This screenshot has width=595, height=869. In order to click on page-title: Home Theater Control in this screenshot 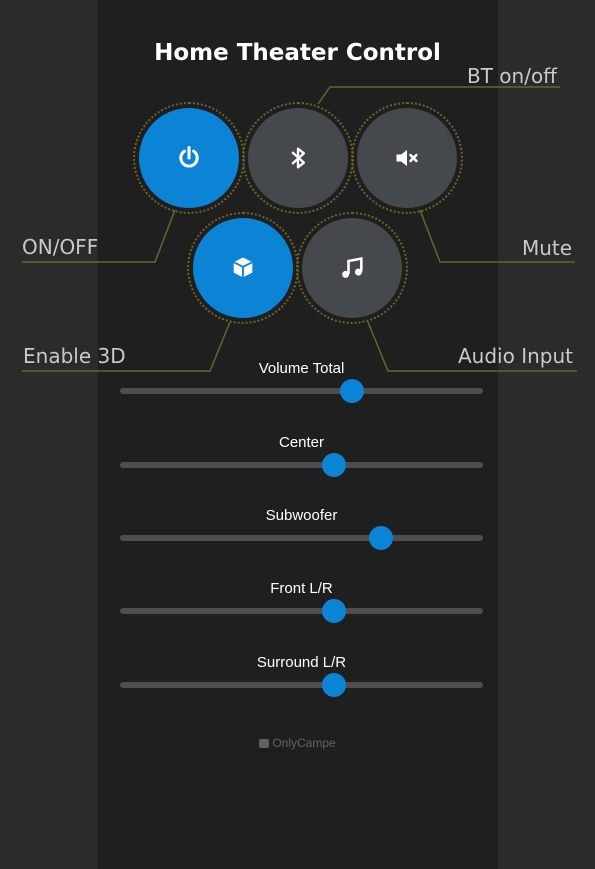, I will do `click(297, 53)`.